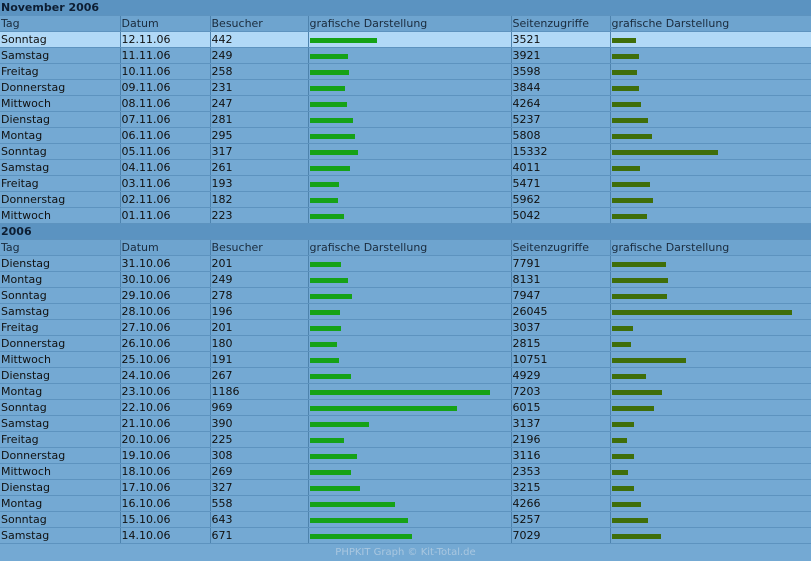  I want to click on cell-visits: 267, so click(259, 375).